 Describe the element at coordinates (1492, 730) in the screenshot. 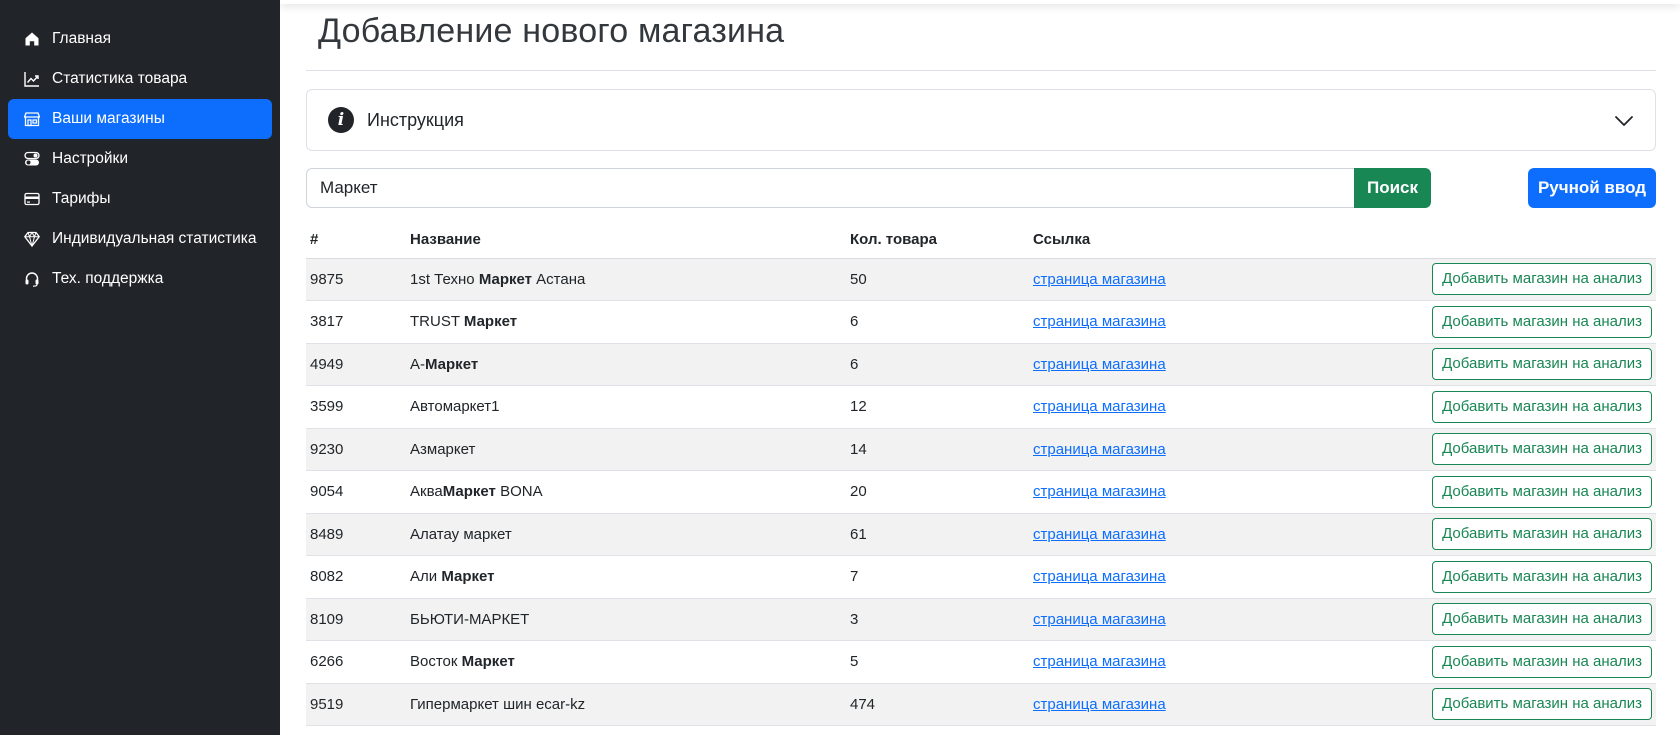

I see `cell-action` at that location.